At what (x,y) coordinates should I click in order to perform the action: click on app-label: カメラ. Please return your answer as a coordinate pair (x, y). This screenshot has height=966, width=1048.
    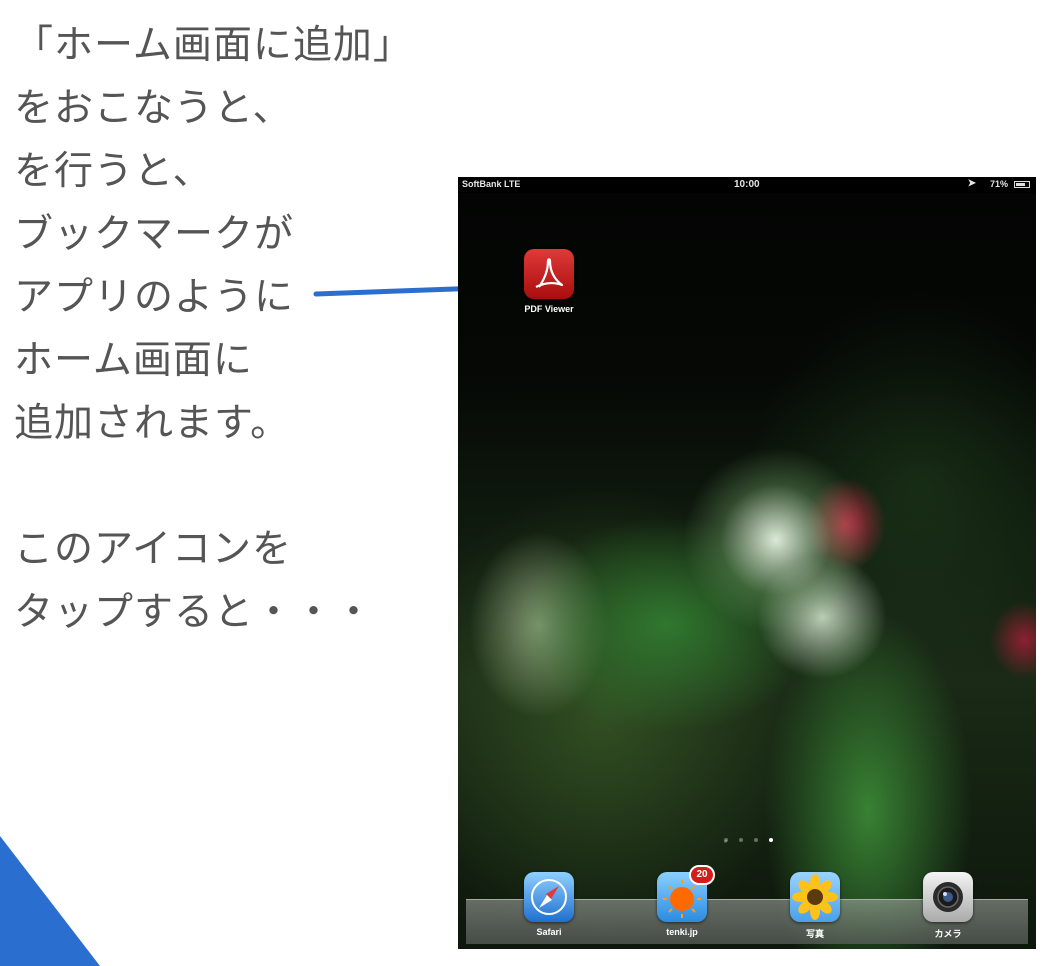
    Looking at the image, I should click on (948, 934).